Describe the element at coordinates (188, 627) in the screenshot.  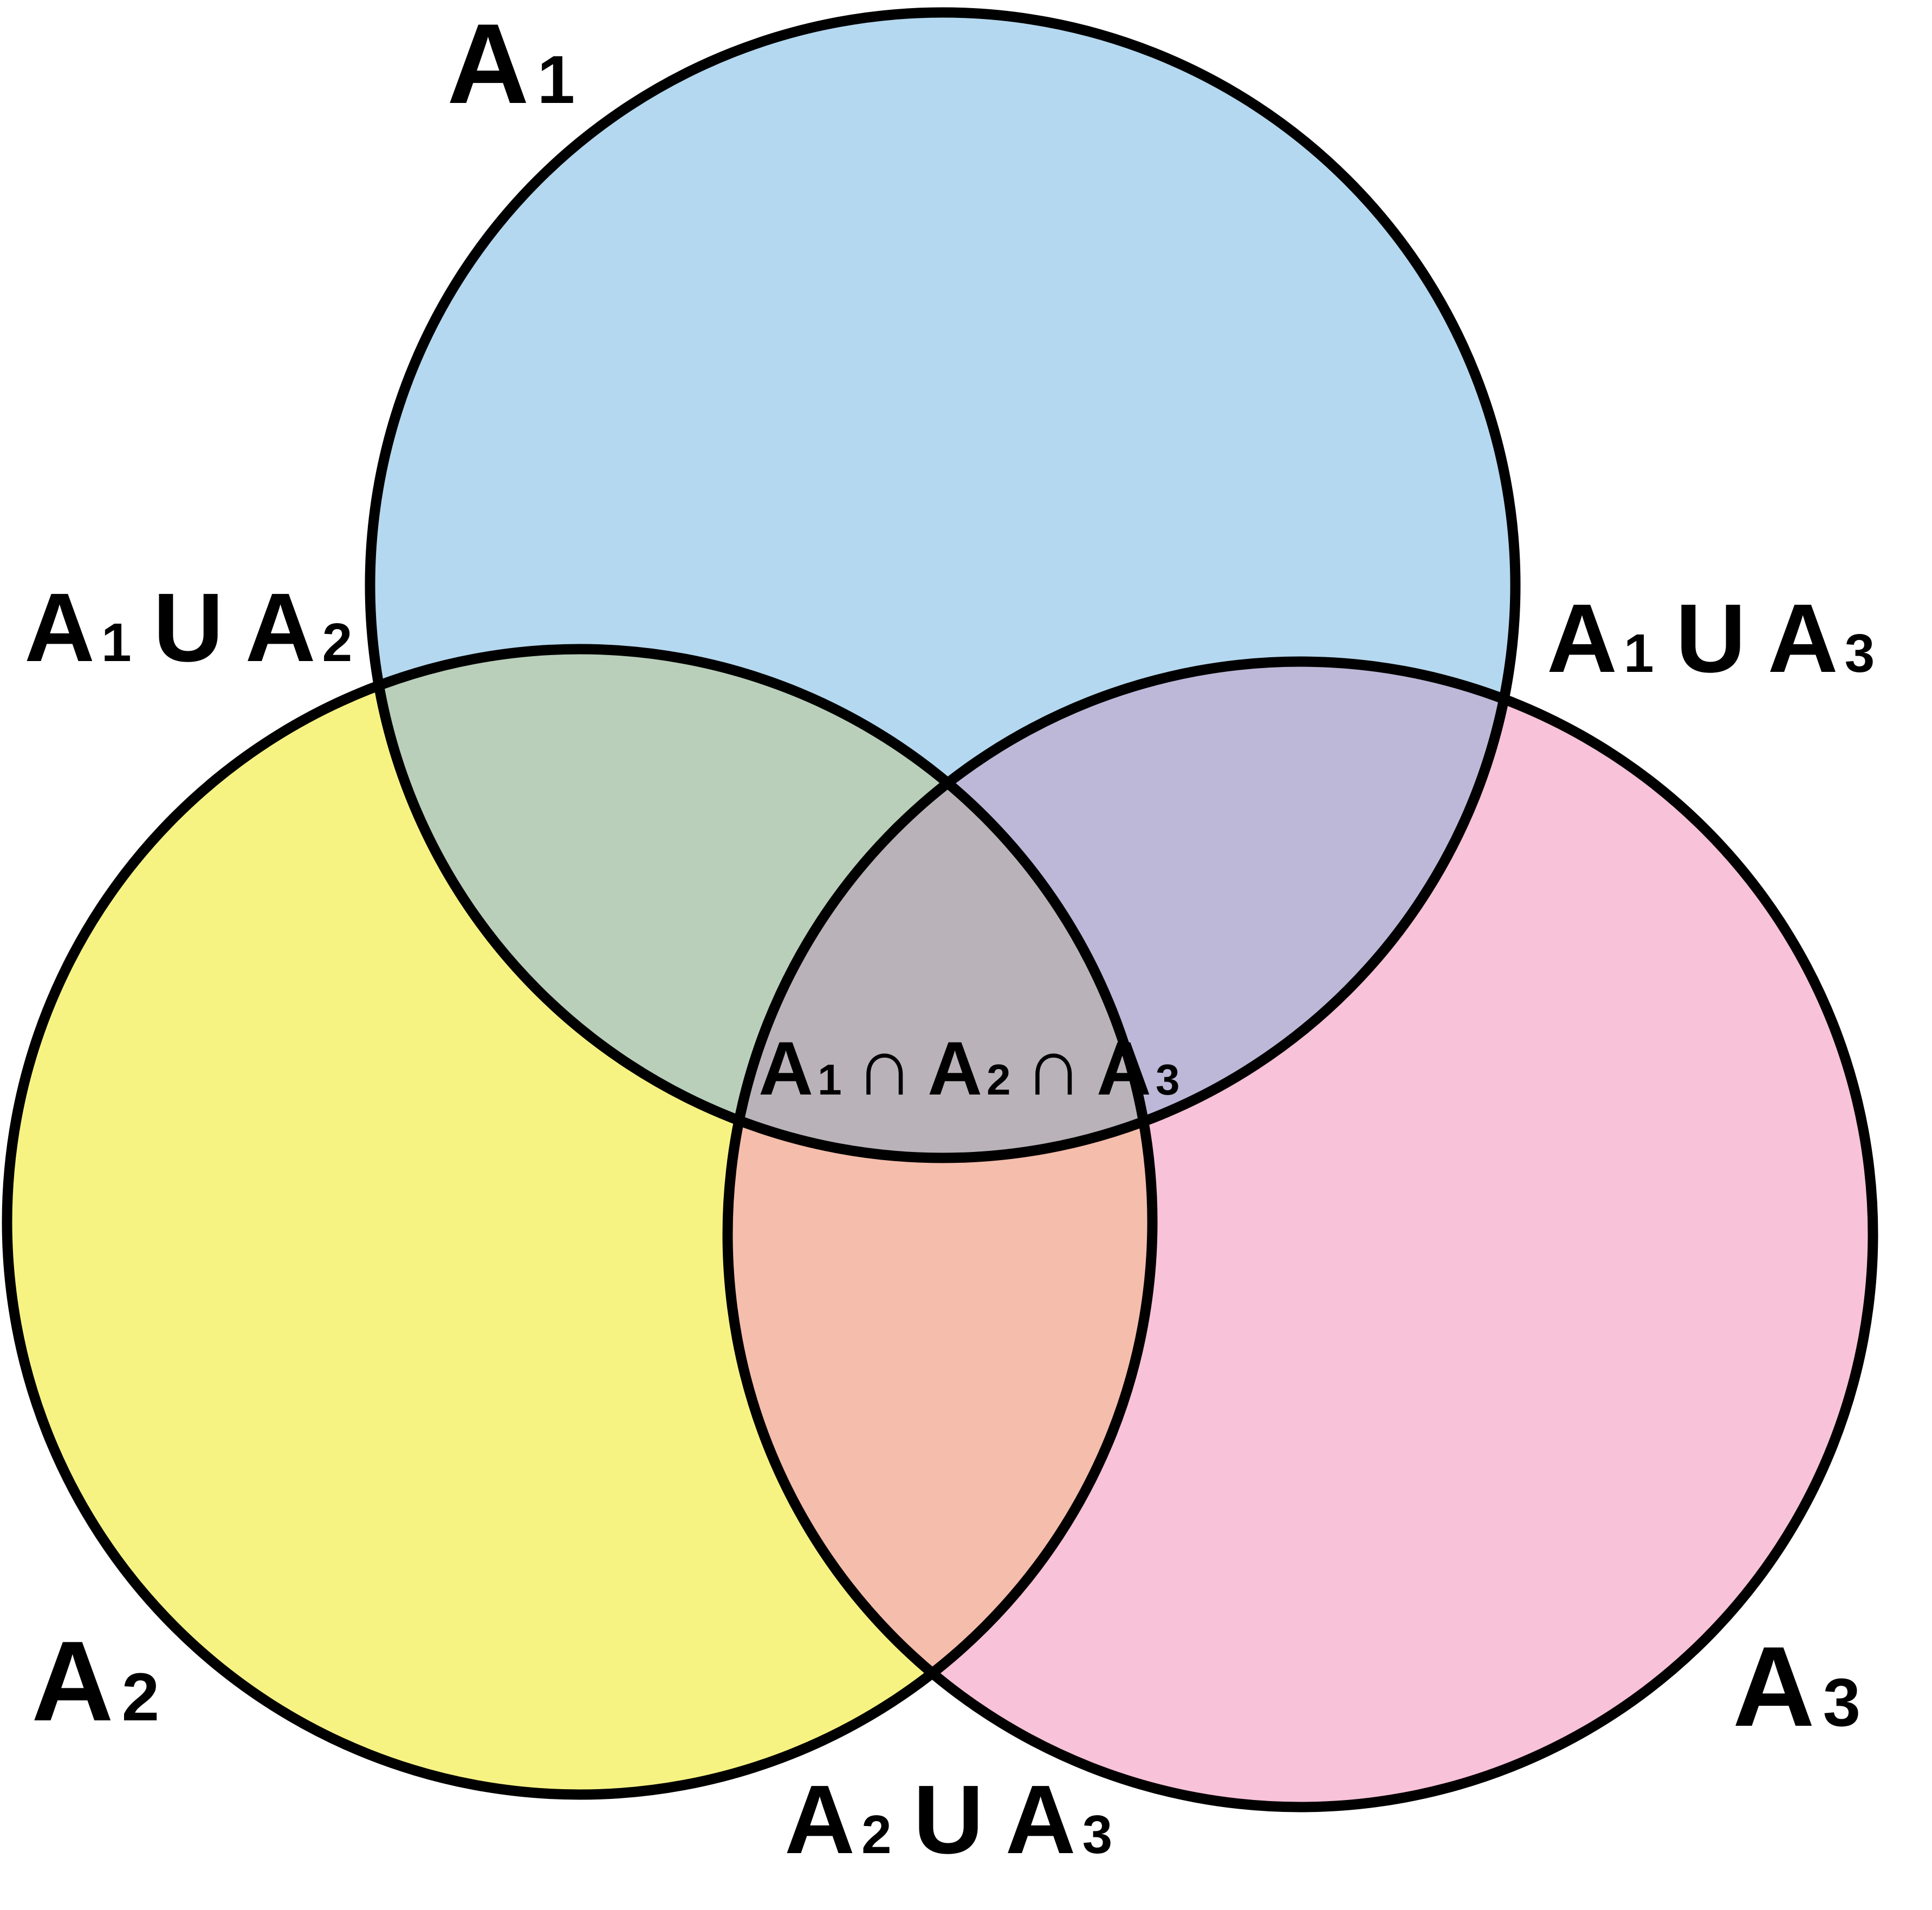
I see `label-a1-union-a2: A1UA2` at that location.